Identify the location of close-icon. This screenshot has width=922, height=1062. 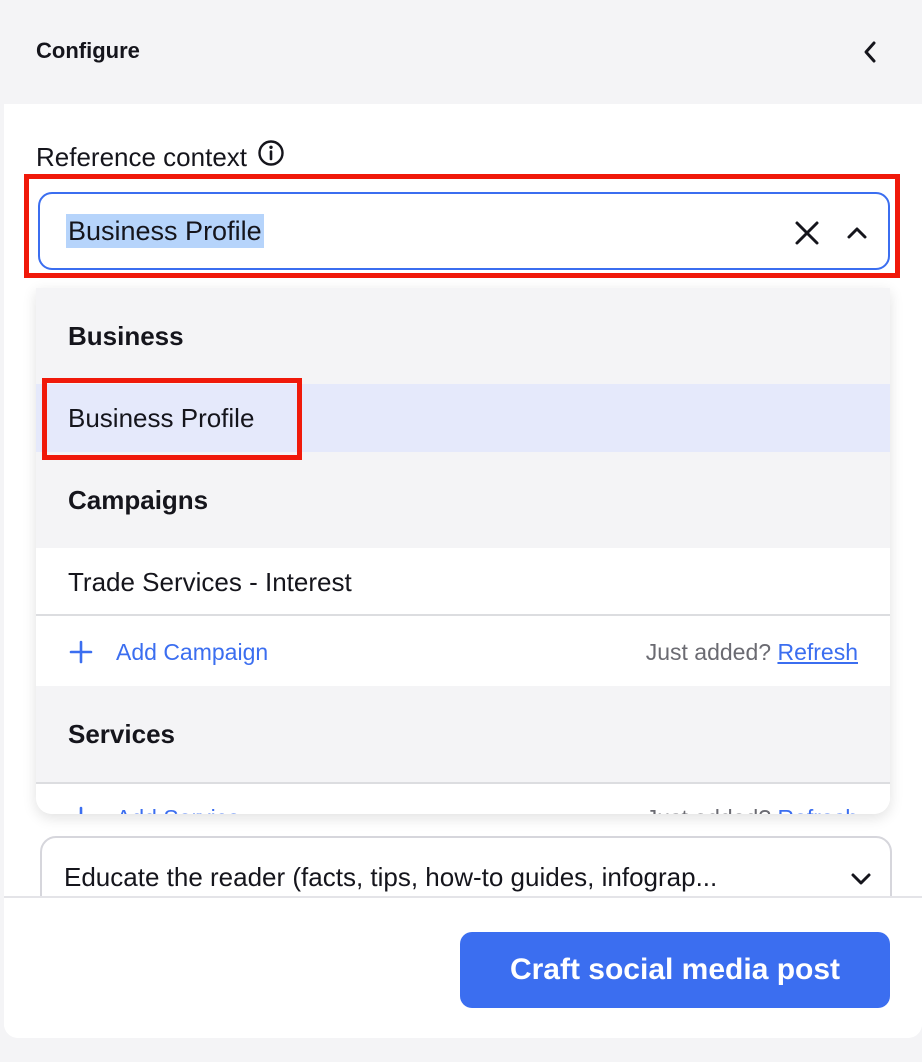
(807, 233).